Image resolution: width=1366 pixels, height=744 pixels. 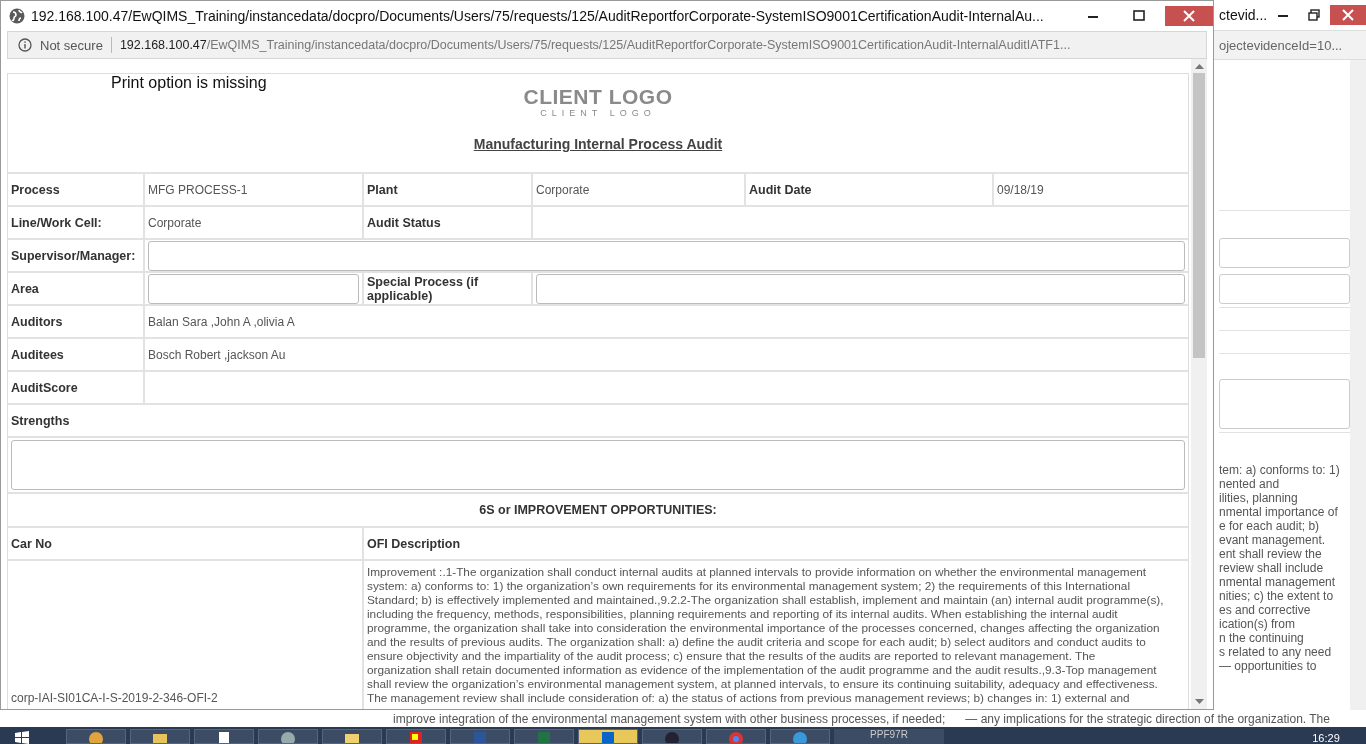 What do you see at coordinates (75, 354) in the screenshot?
I see `field-label: Auditees` at bounding box center [75, 354].